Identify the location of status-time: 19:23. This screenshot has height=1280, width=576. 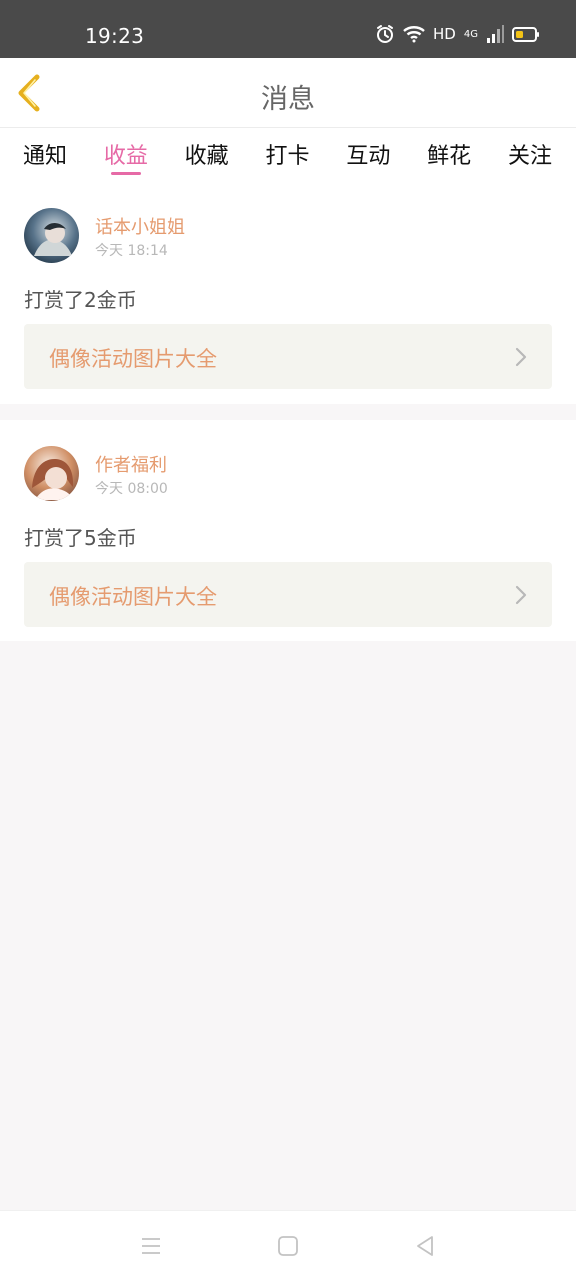
(115, 36).